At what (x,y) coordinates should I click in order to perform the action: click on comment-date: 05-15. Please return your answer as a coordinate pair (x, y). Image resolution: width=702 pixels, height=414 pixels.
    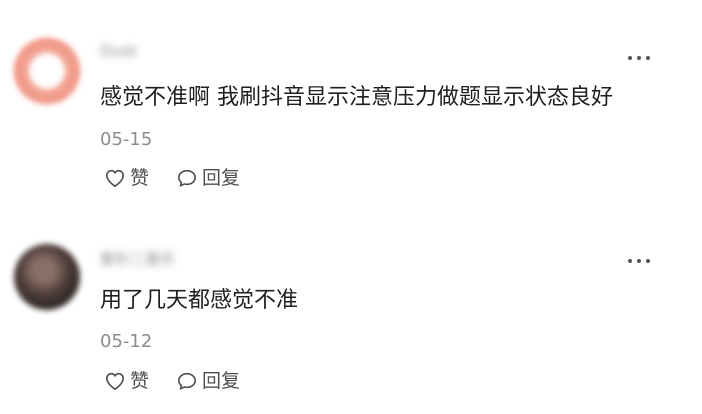
    Looking at the image, I should click on (126, 139).